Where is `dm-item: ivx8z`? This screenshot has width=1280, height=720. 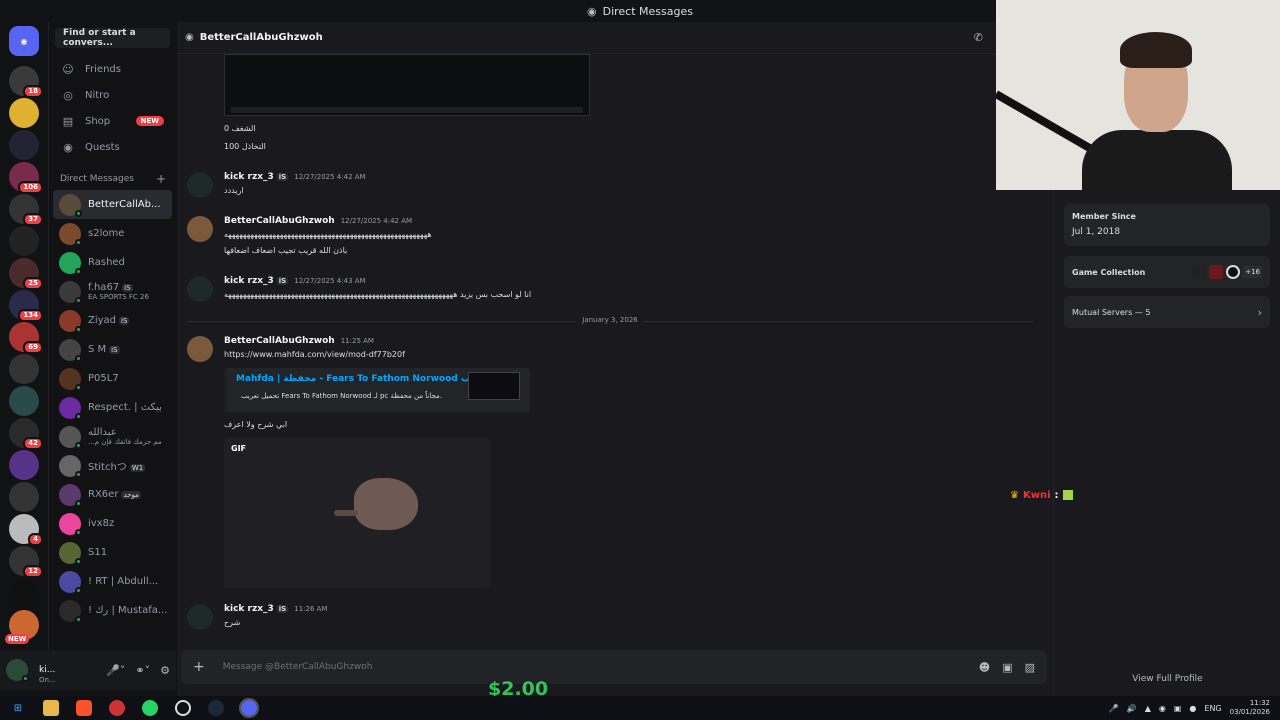
dm-item: ivx8z is located at coordinates (112, 523).